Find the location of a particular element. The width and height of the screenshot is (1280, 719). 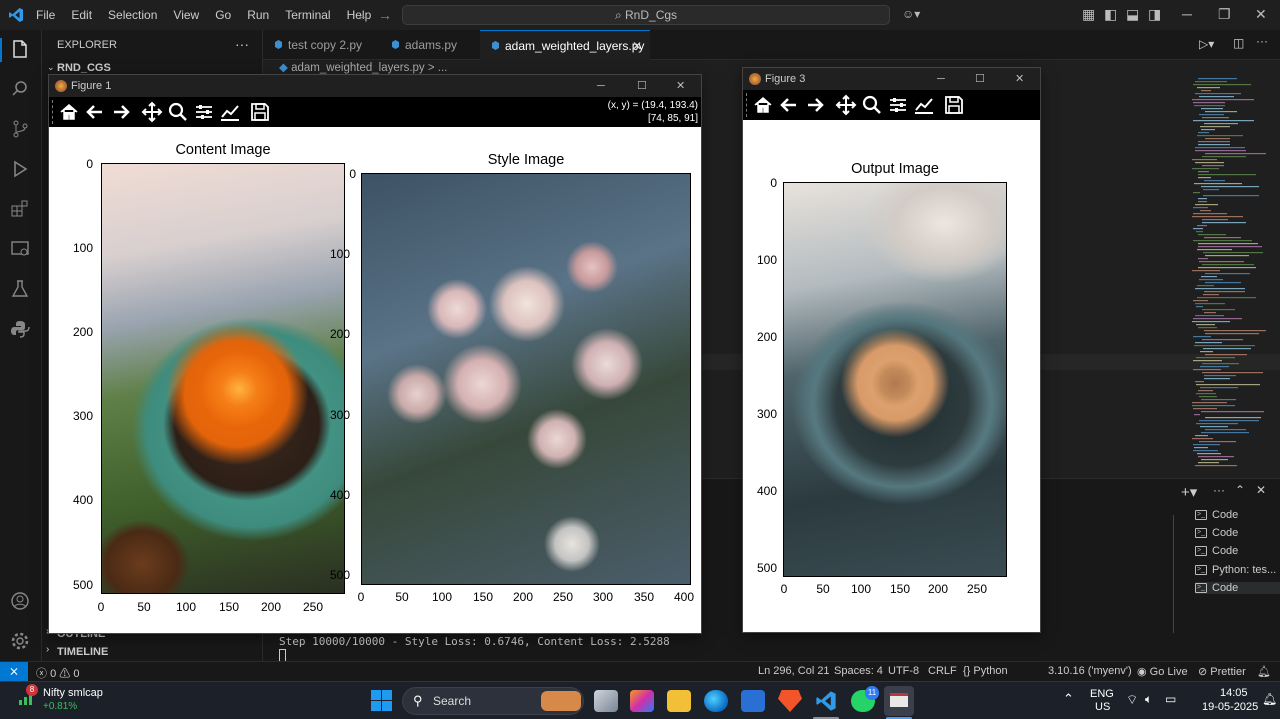

close-panel-icon: ✕ is located at coordinates (1261, 490).